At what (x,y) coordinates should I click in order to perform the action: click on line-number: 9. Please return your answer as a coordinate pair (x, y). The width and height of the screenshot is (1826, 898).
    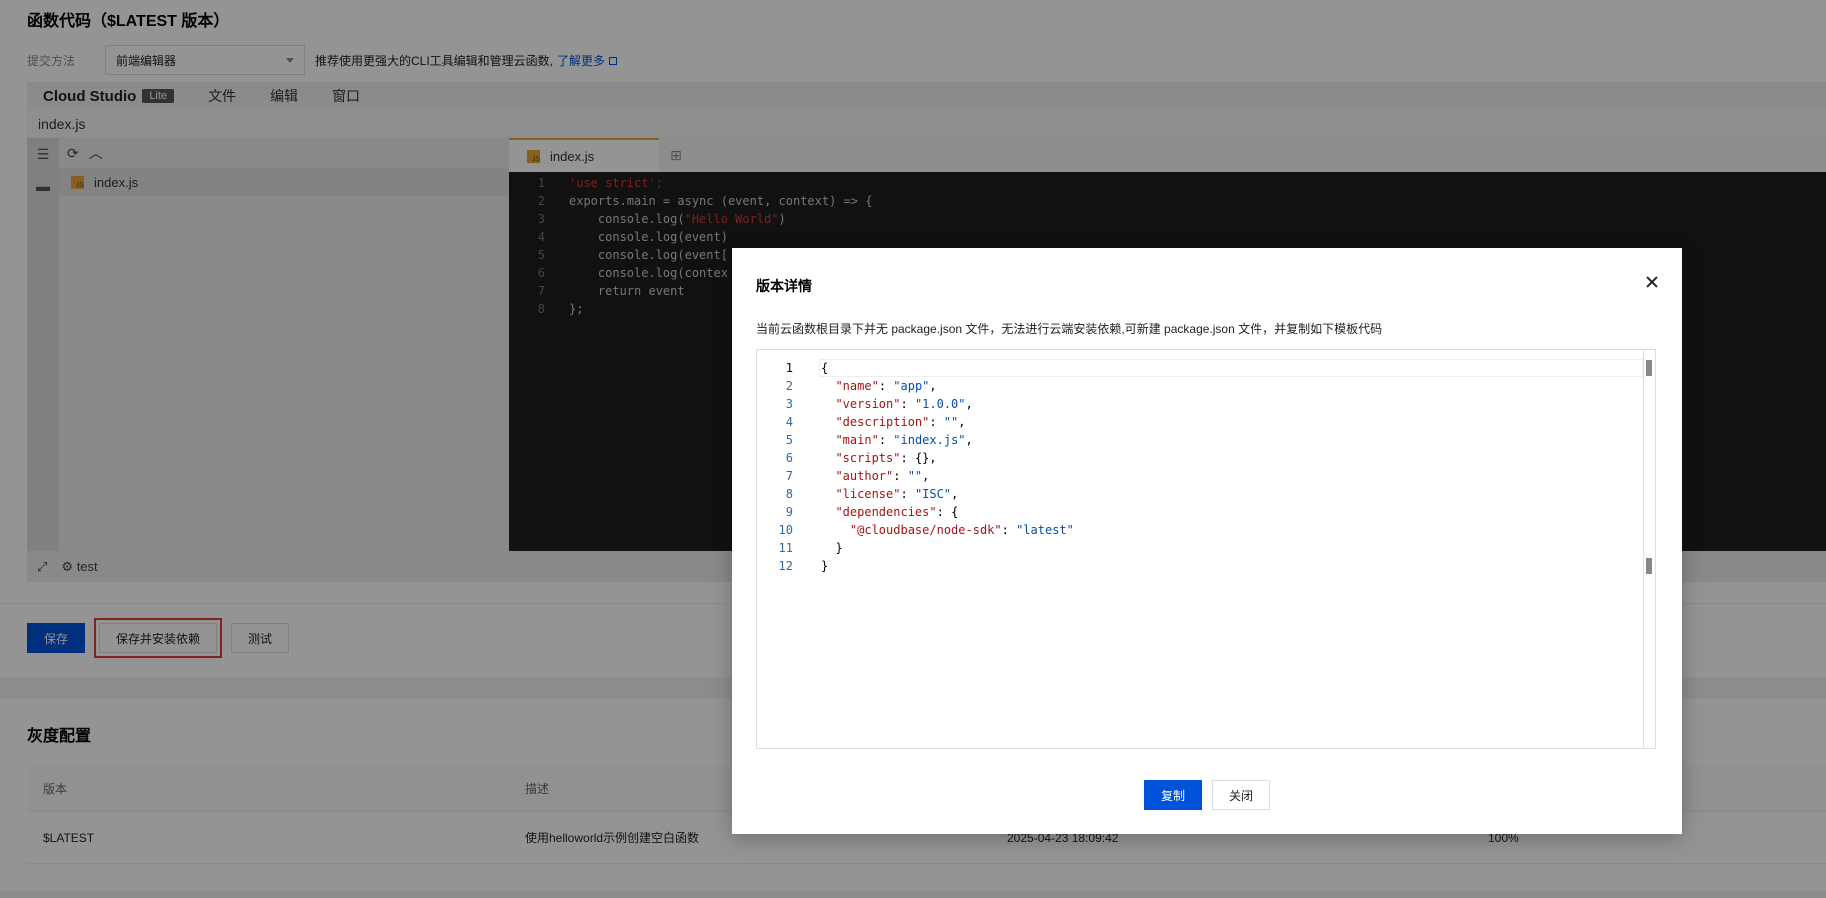
    Looking at the image, I should click on (789, 512).